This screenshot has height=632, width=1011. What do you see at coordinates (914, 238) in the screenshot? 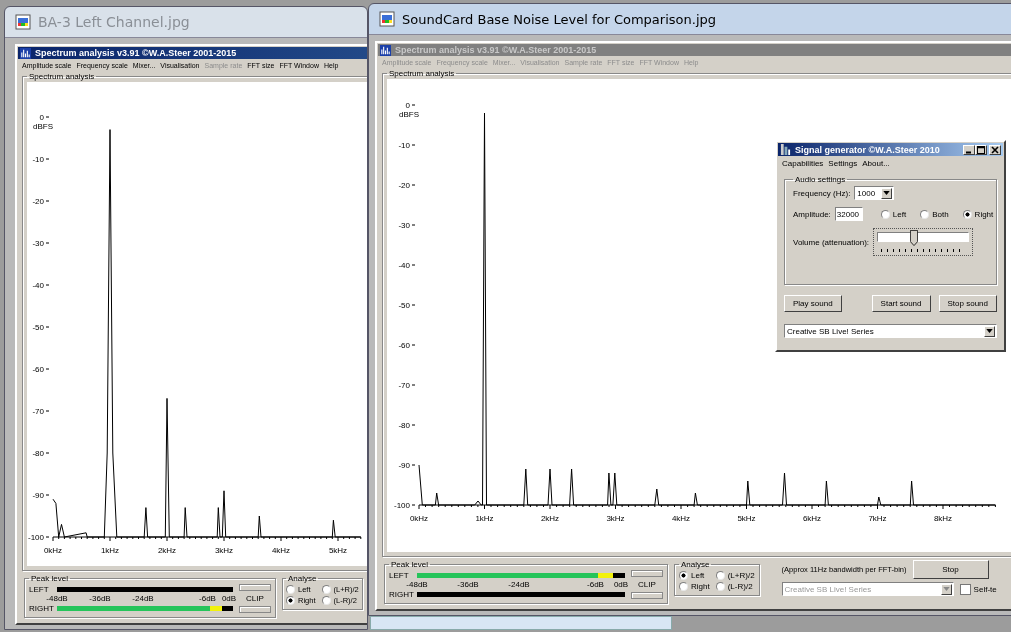
I see `slider-thumb` at bounding box center [914, 238].